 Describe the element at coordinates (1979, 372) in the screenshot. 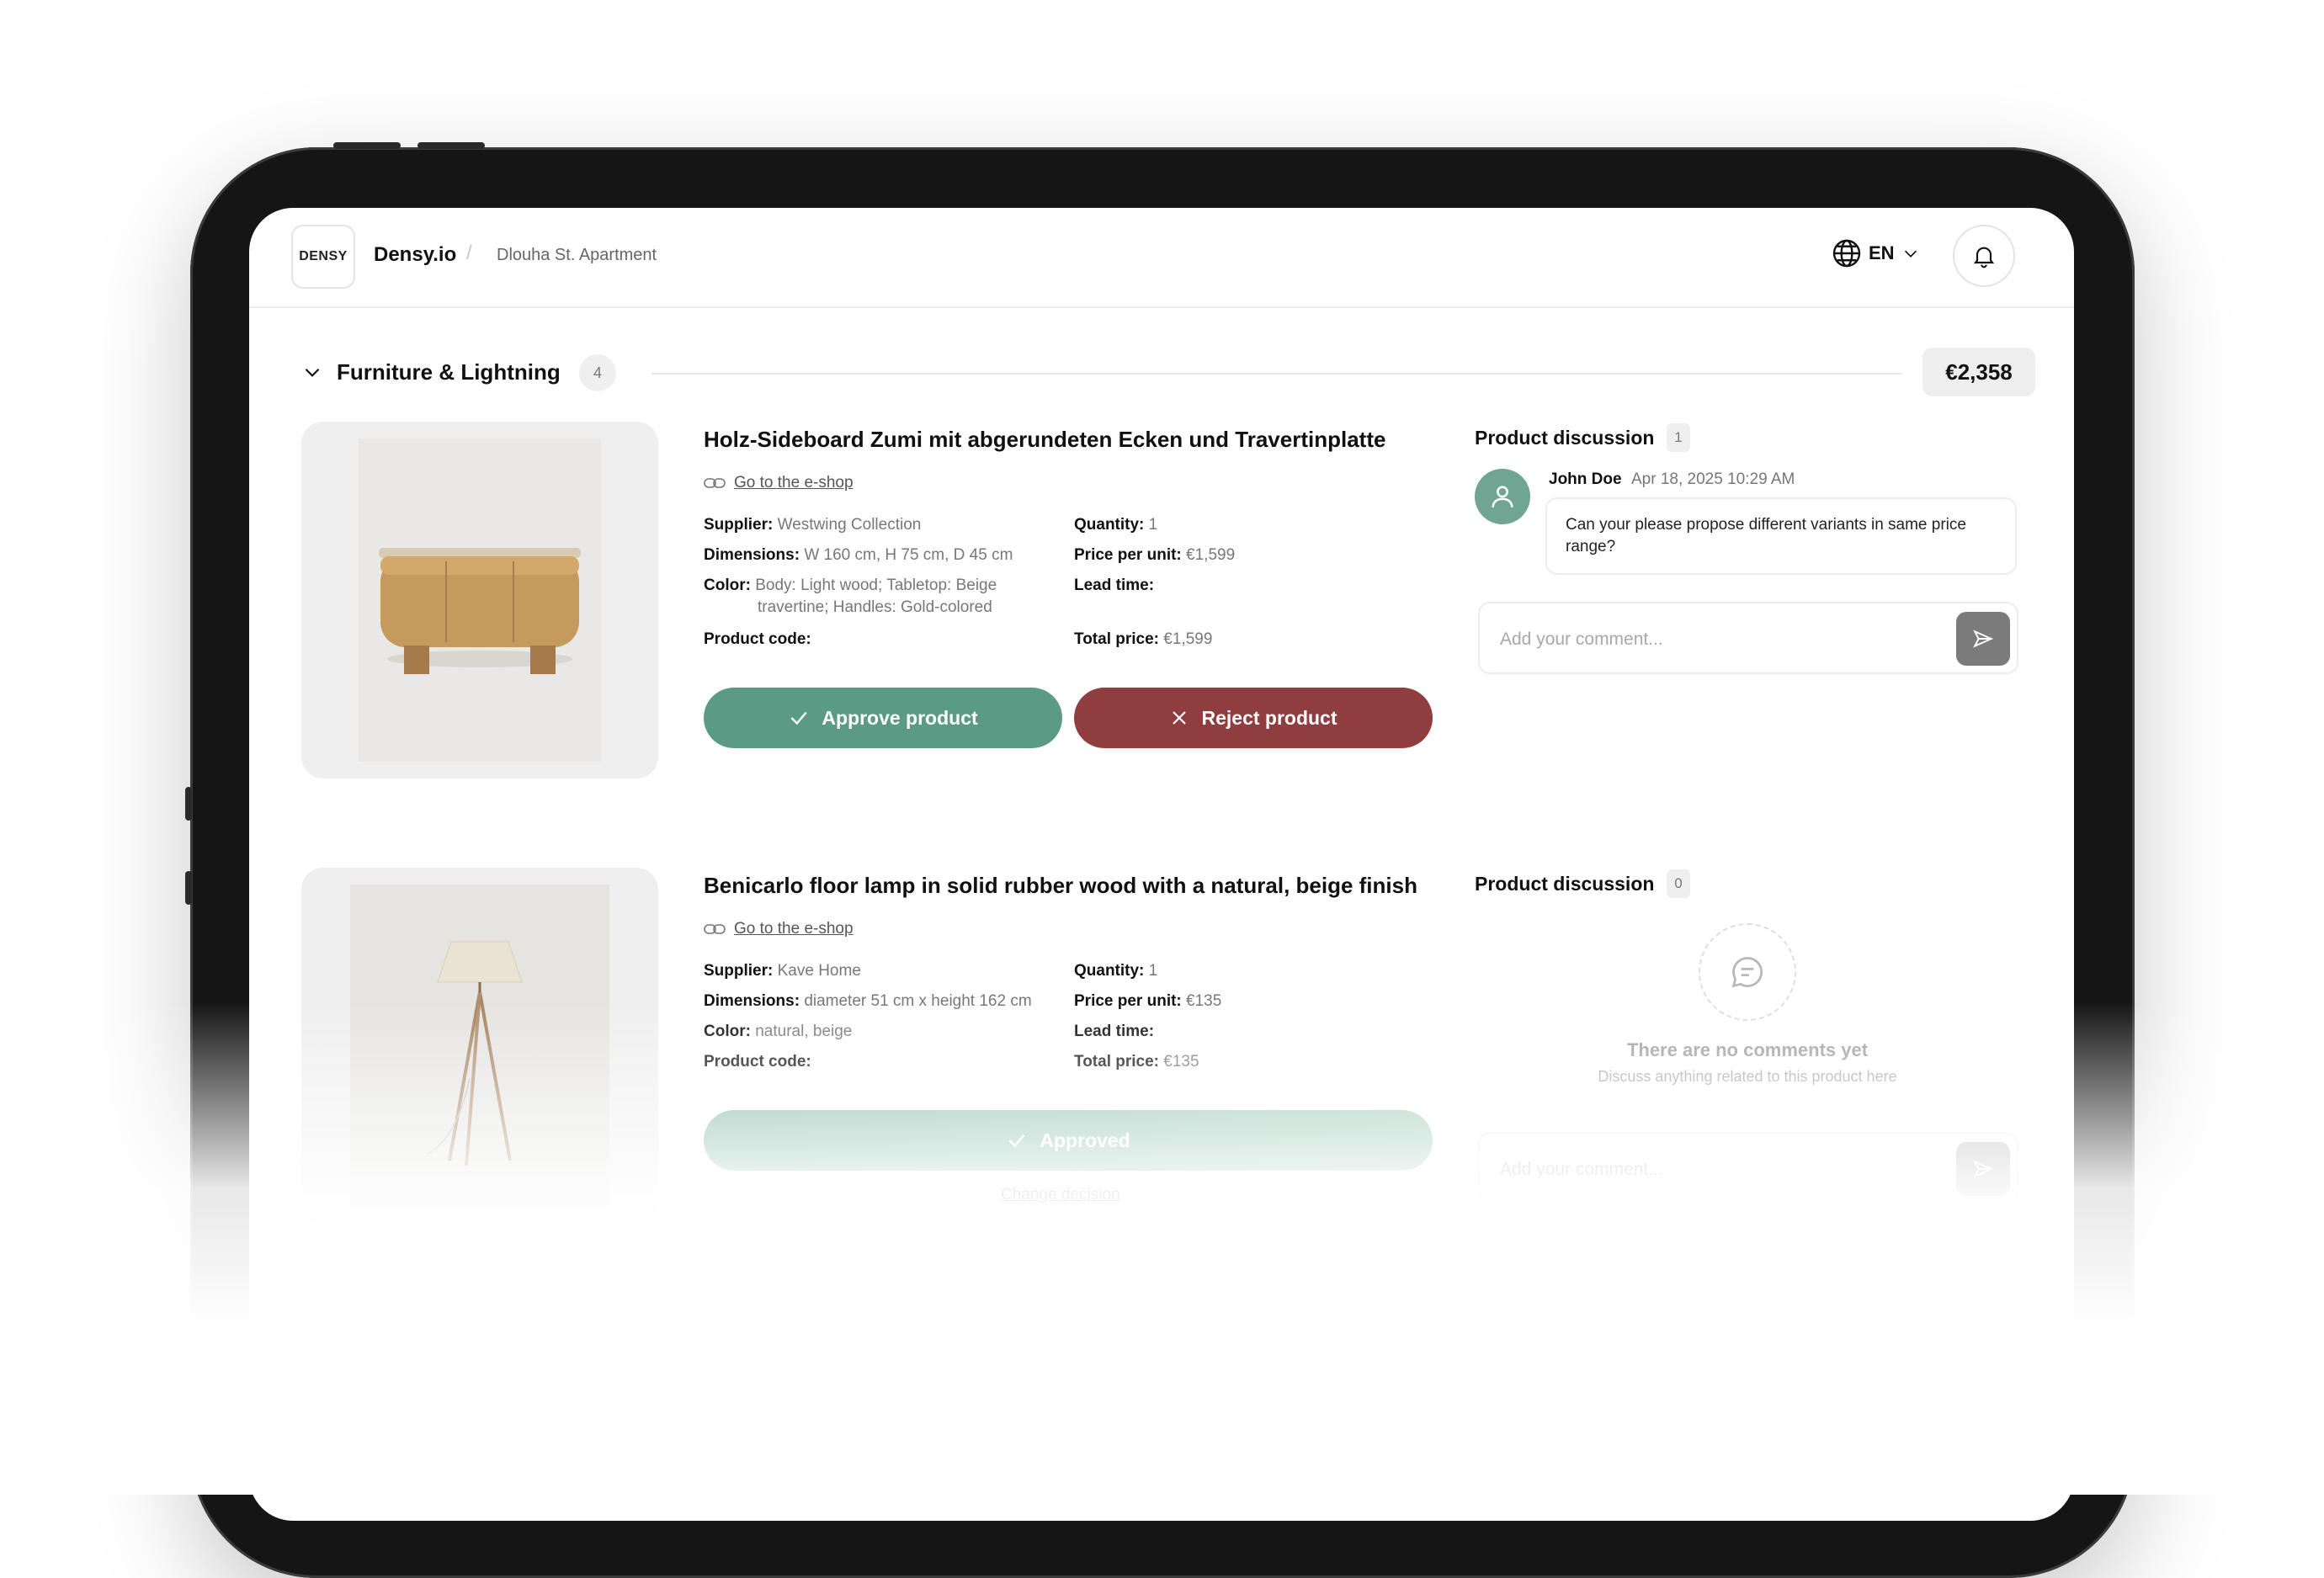

I see `category-total: €2,358` at that location.